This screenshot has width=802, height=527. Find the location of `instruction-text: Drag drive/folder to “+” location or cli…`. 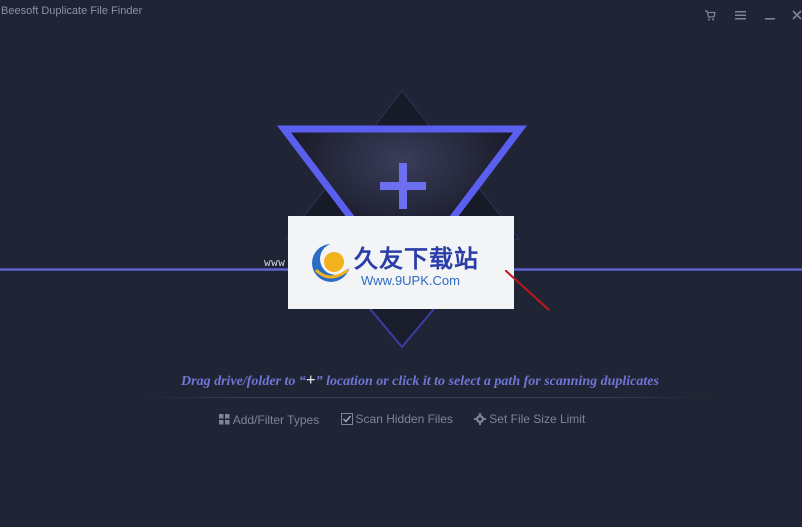

instruction-text: Drag drive/folder to “+” location or cli… is located at coordinates (401, 380).